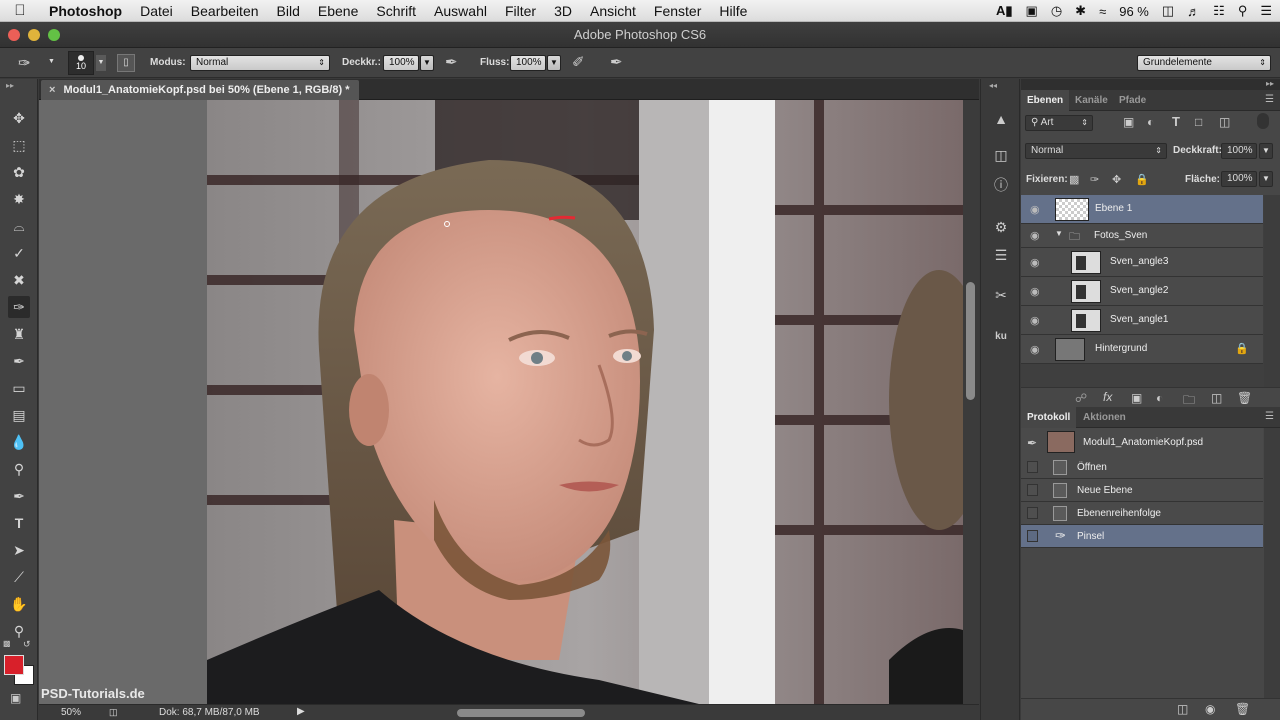 Image resolution: width=1280 pixels, height=720 pixels. I want to click on history-step-pinsel: ✑ Pinsel, so click(1142, 536).